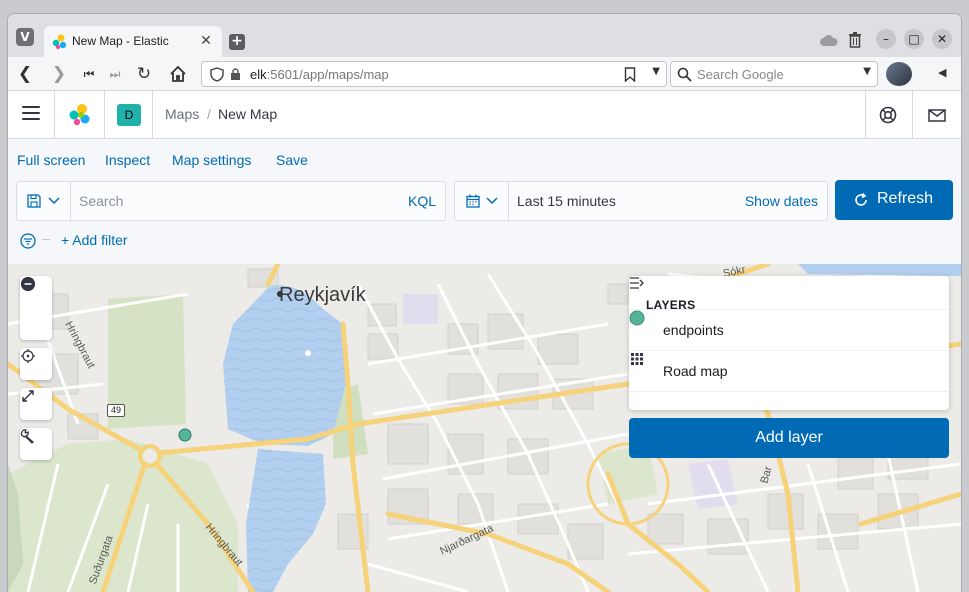  What do you see at coordinates (59, 42) in the screenshot?
I see `elastic-favicon` at bounding box center [59, 42].